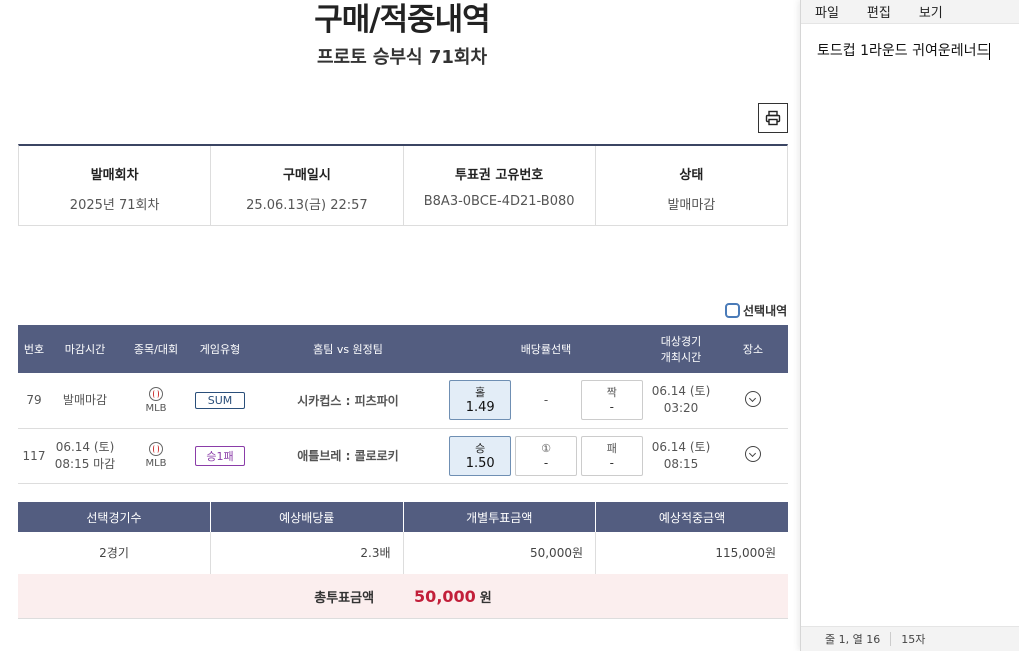 The image size is (1019, 651). I want to click on info-value: 25.06.13(금) 22:57, so click(307, 205).